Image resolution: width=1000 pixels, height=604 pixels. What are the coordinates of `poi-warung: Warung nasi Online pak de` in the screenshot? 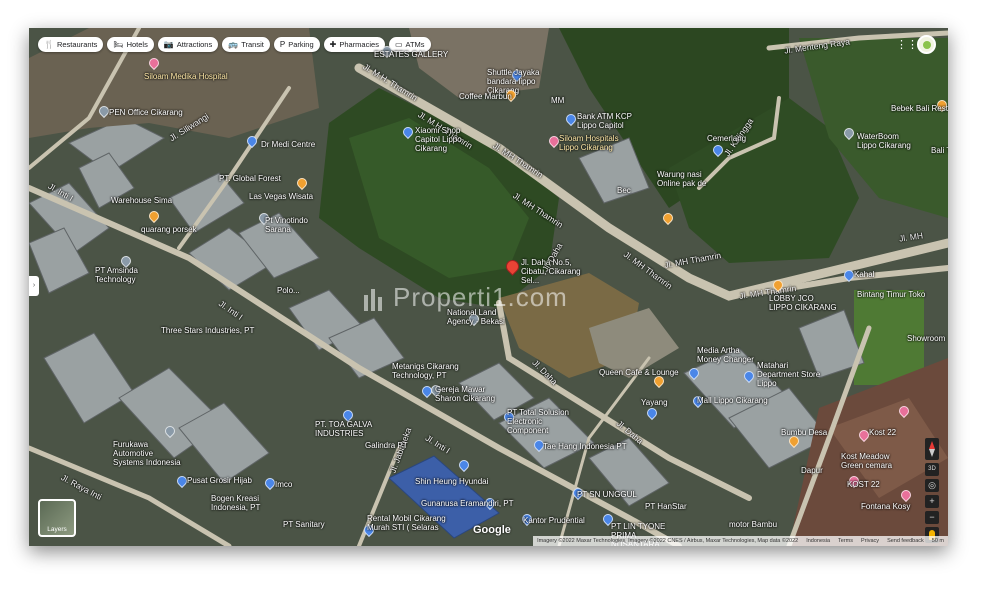 It's located at (684, 179).